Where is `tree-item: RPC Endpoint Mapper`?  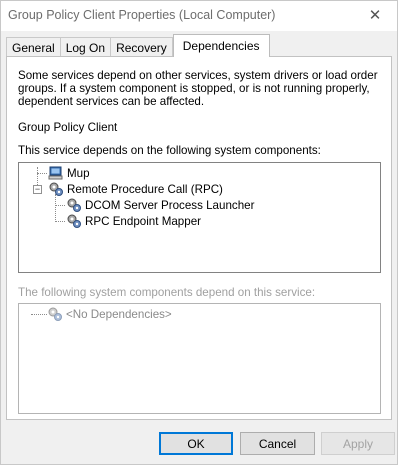
tree-item: RPC Endpoint Mapper is located at coordinates (133, 221).